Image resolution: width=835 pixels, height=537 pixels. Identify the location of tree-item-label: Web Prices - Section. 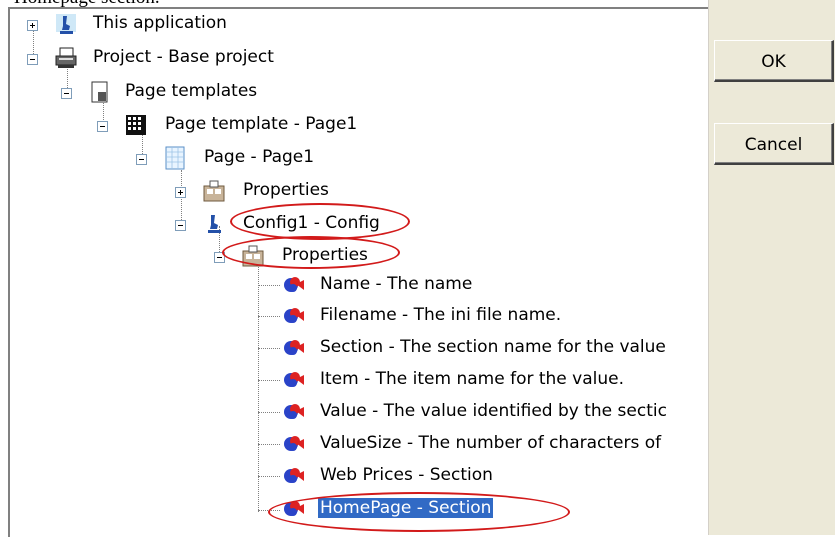
(406, 475).